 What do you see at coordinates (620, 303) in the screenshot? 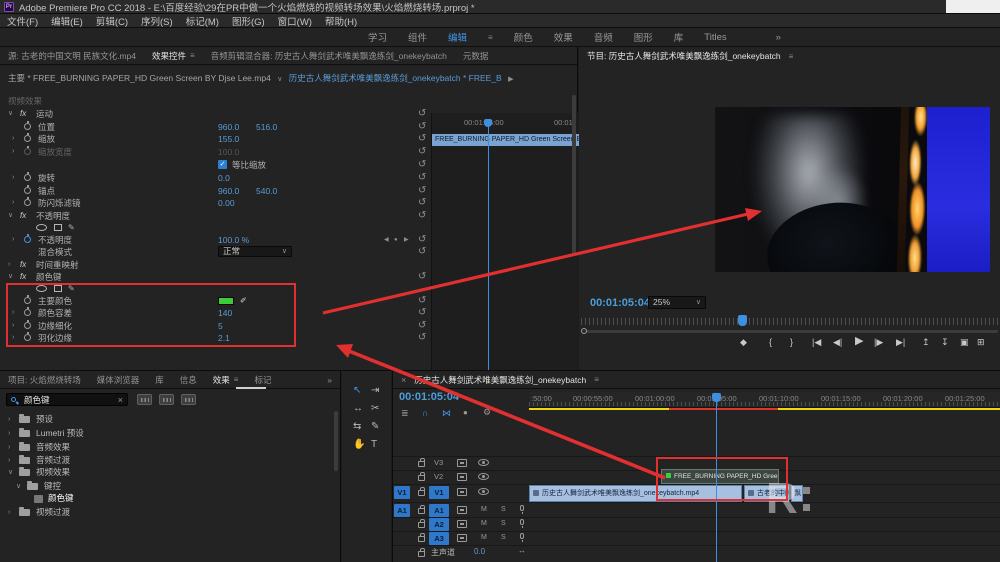
I see `program-timecode: 00:01:05:04` at bounding box center [620, 303].